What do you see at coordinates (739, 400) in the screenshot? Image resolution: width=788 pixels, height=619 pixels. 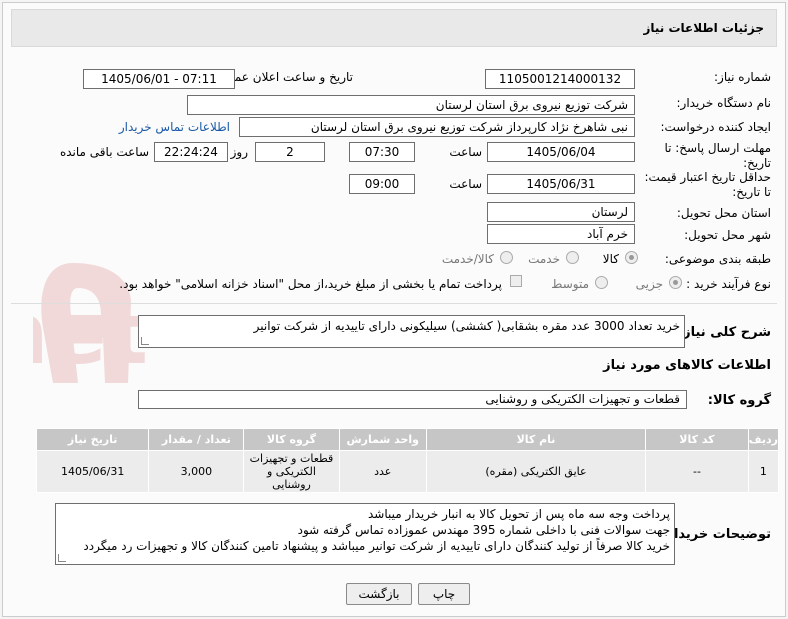 I see `goods-group-label: گروه کالا:` at bounding box center [739, 400].